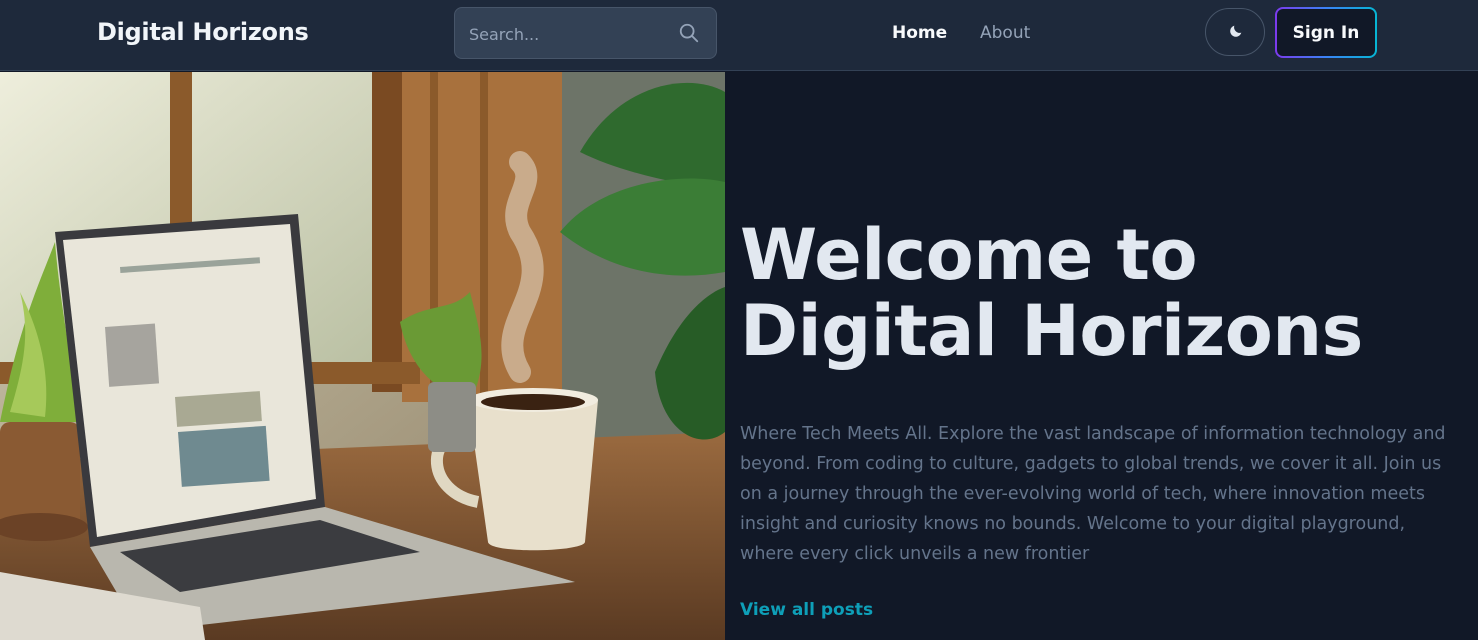 The width and height of the screenshot is (1478, 640). What do you see at coordinates (806, 610) in the screenshot?
I see `view-all-posts-link: View all posts` at bounding box center [806, 610].